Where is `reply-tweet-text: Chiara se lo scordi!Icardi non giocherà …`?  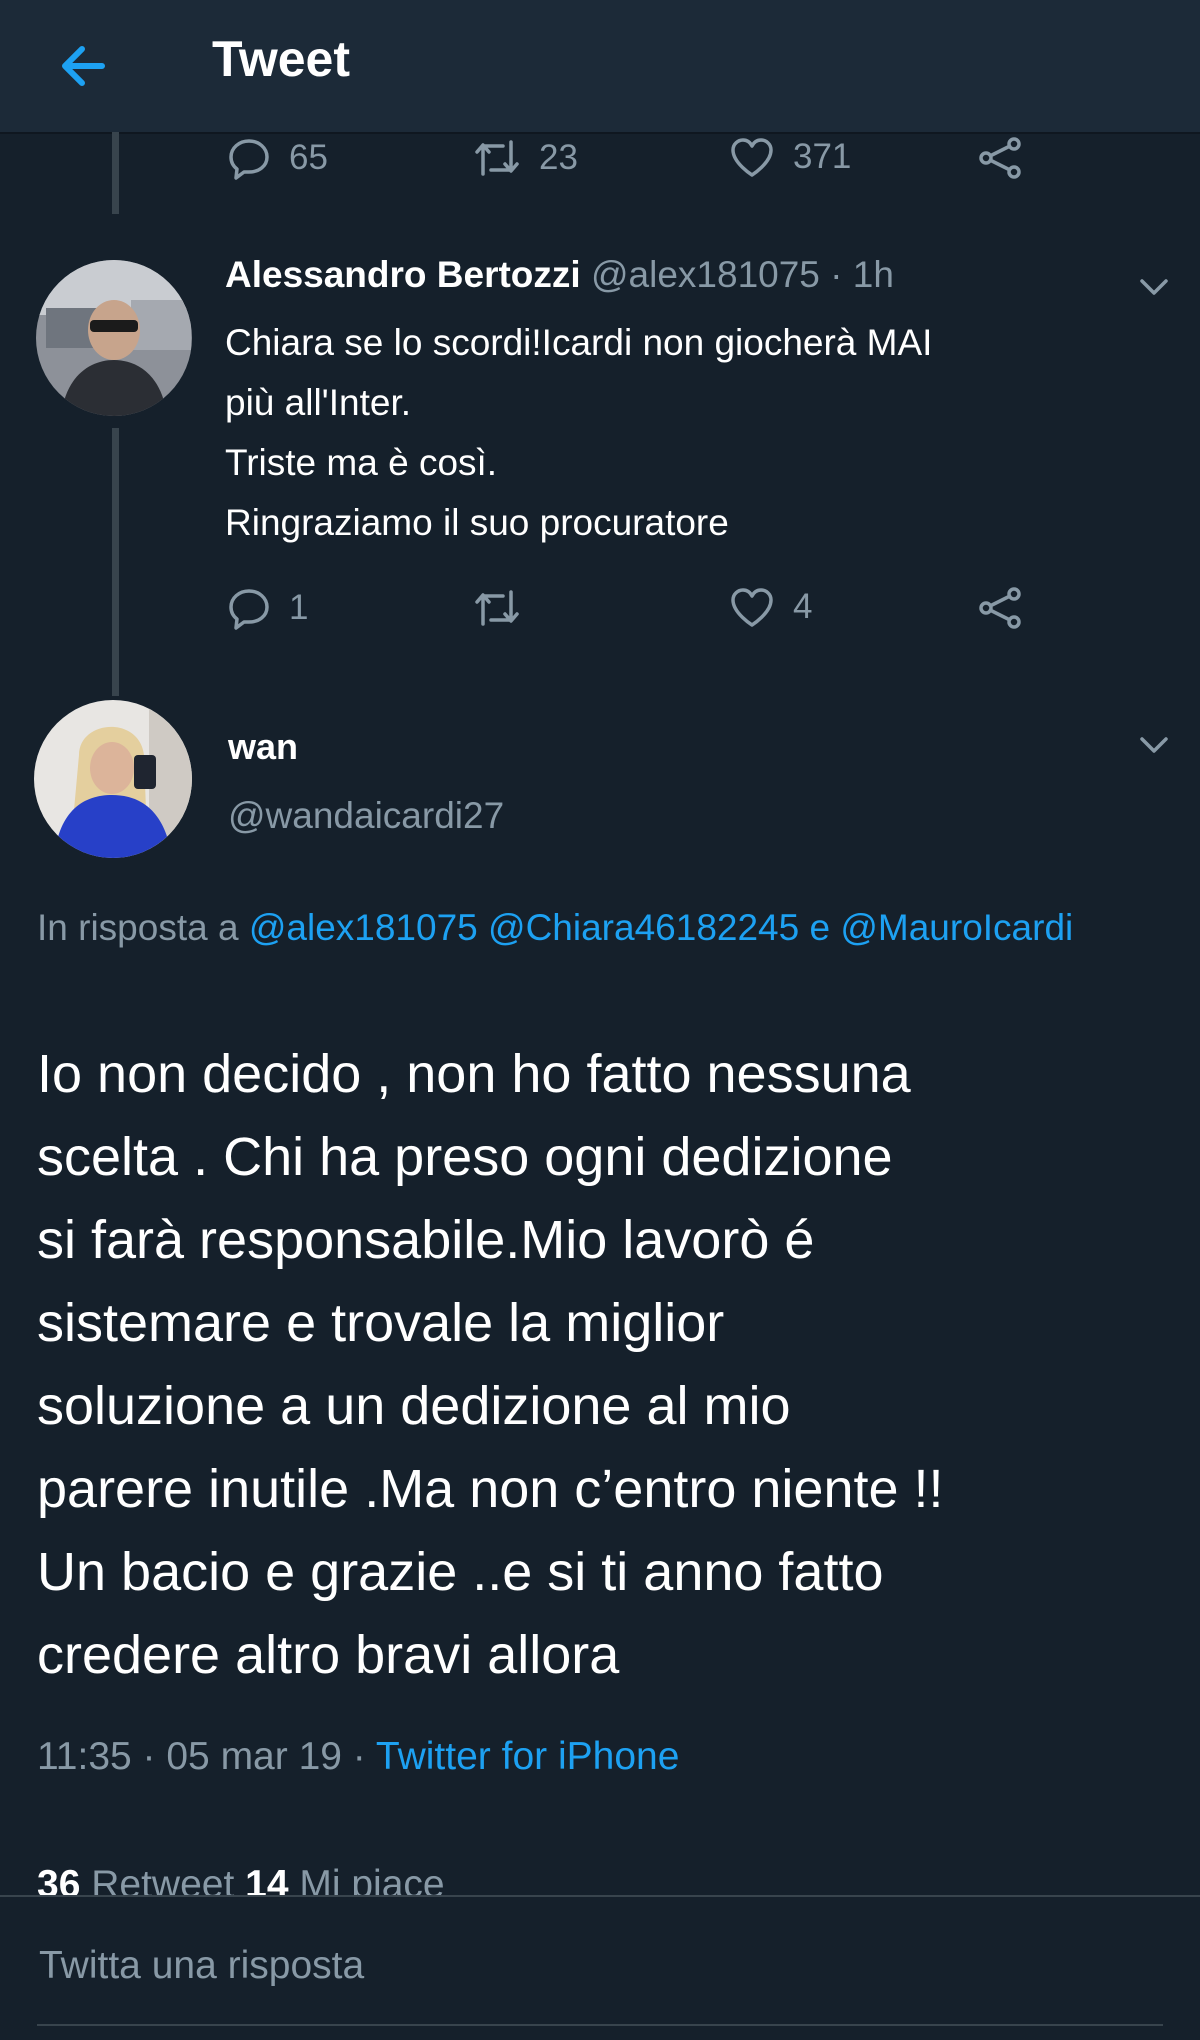
reply-tweet-text: Chiara se lo scordi!Icardi non giocherà … is located at coordinates (675, 433).